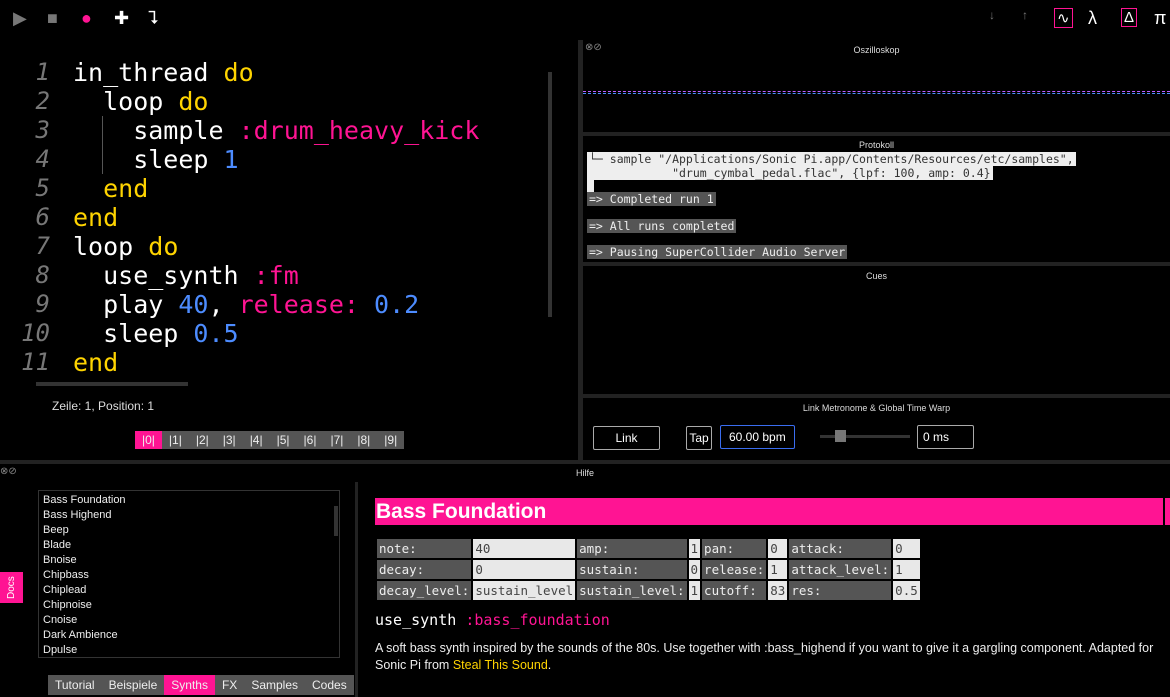 The image size is (1170, 697). What do you see at coordinates (283, 440) in the screenshot?
I see `buffer-tab: |5|` at bounding box center [283, 440].